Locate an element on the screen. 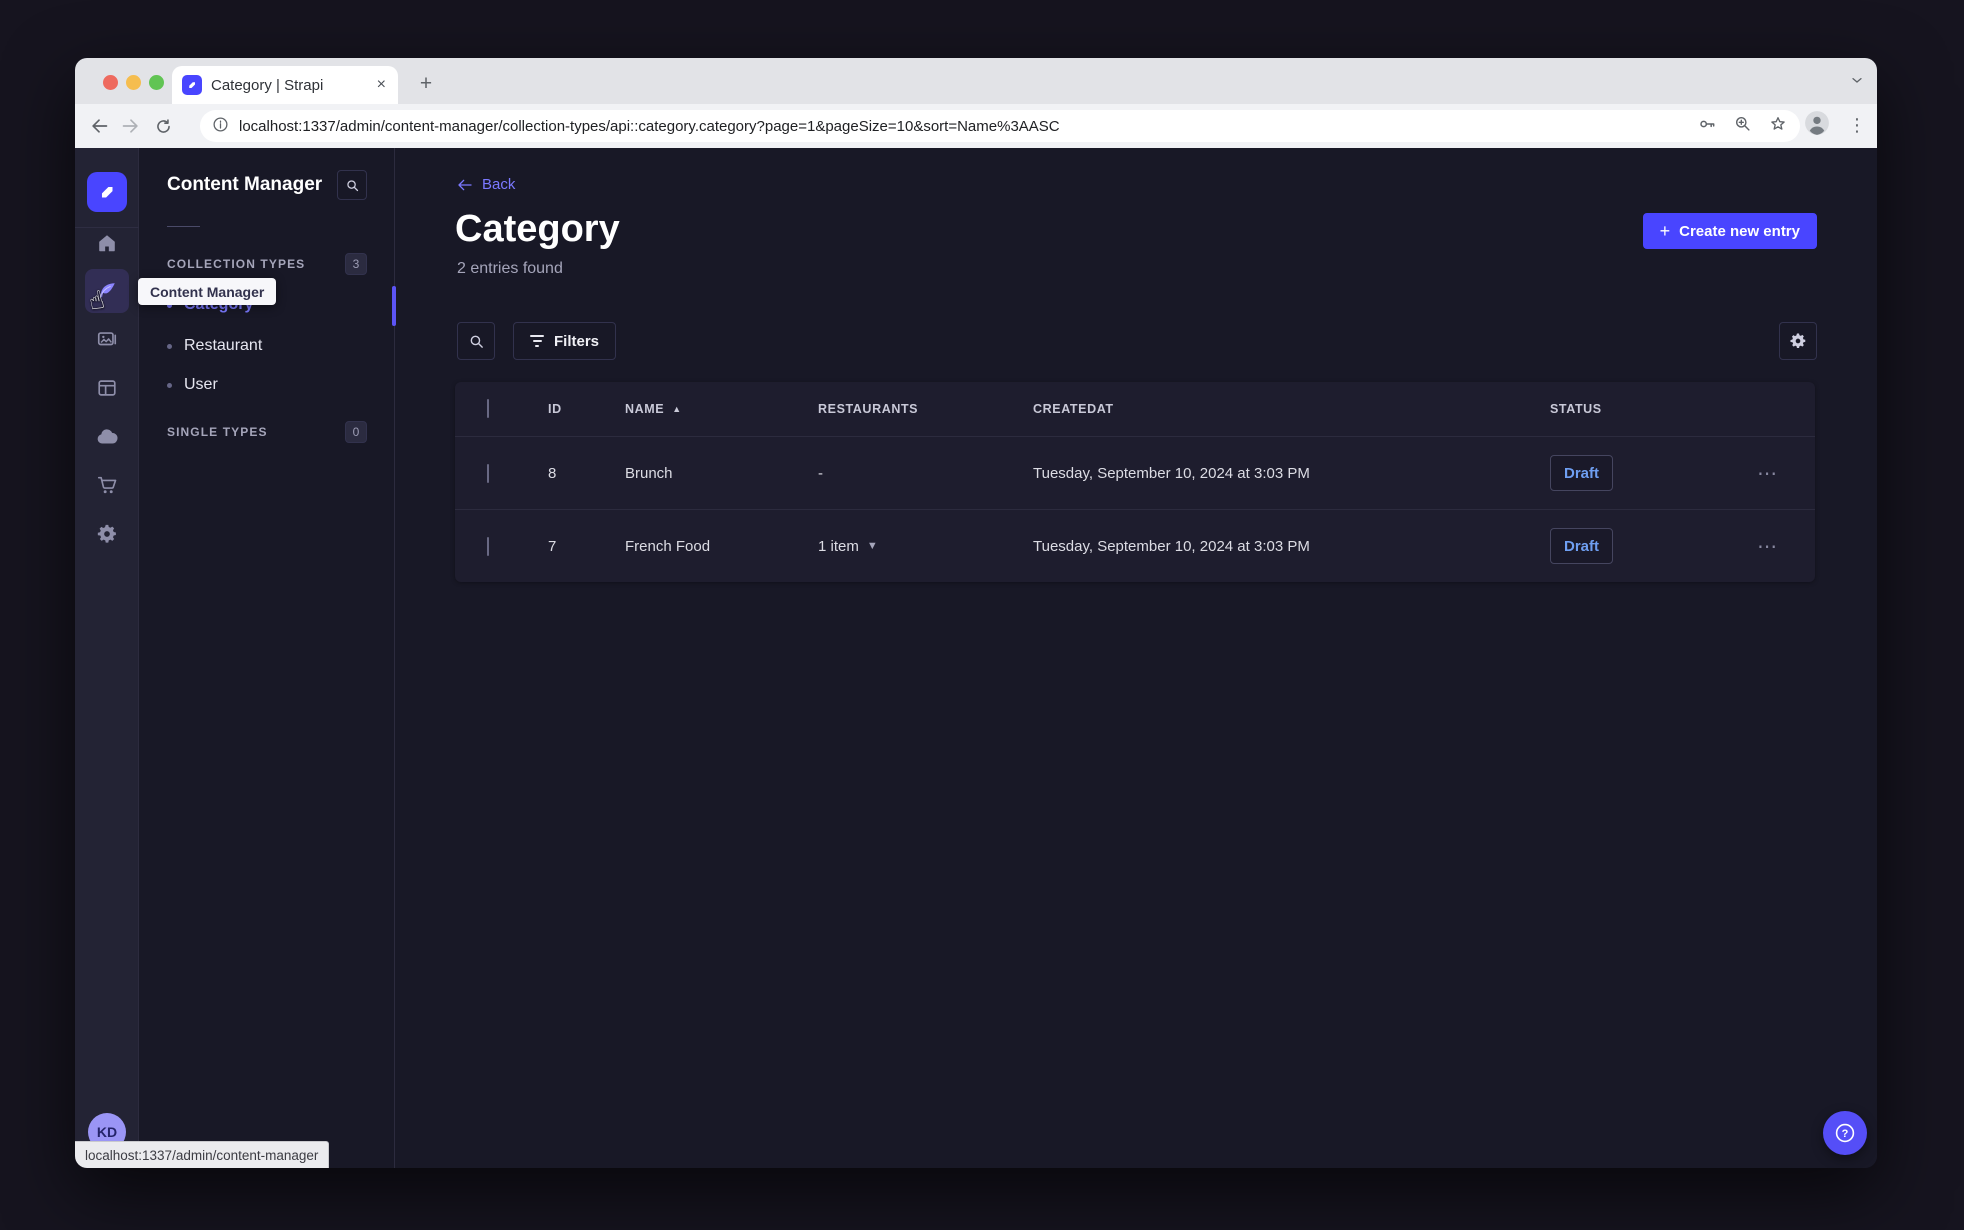 The height and width of the screenshot is (1230, 1964). column-header-id: ID is located at coordinates (586, 409).